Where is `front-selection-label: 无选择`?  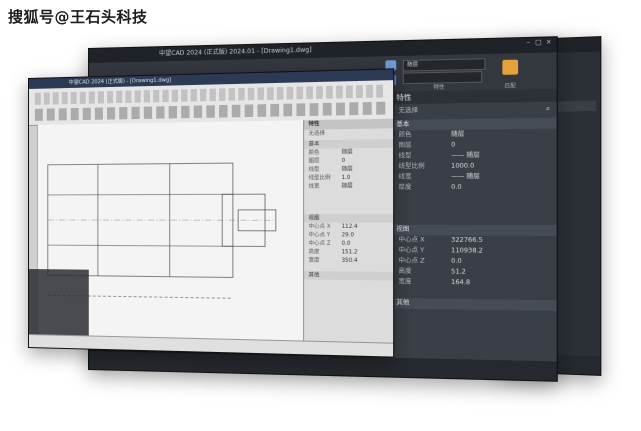
front-selection-label: 无选择 is located at coordinates (322, 133).